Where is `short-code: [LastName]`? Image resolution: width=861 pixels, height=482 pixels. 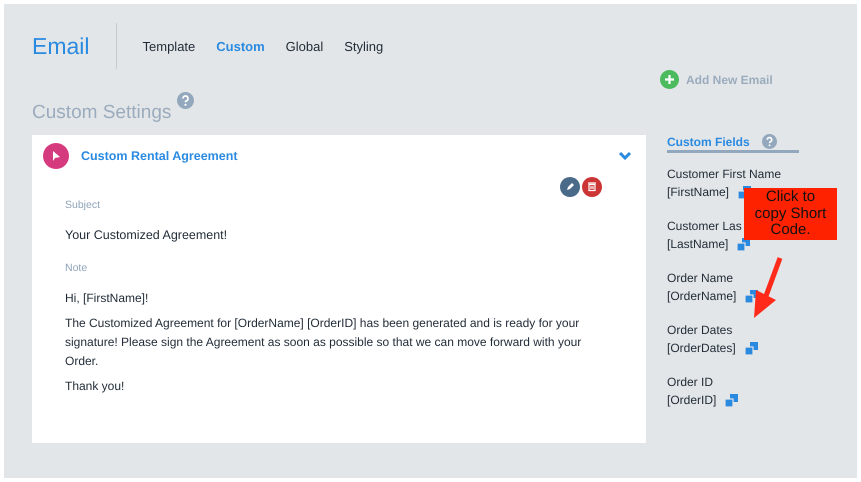 short-code: [LastName] is located at coordinates (697, 244).